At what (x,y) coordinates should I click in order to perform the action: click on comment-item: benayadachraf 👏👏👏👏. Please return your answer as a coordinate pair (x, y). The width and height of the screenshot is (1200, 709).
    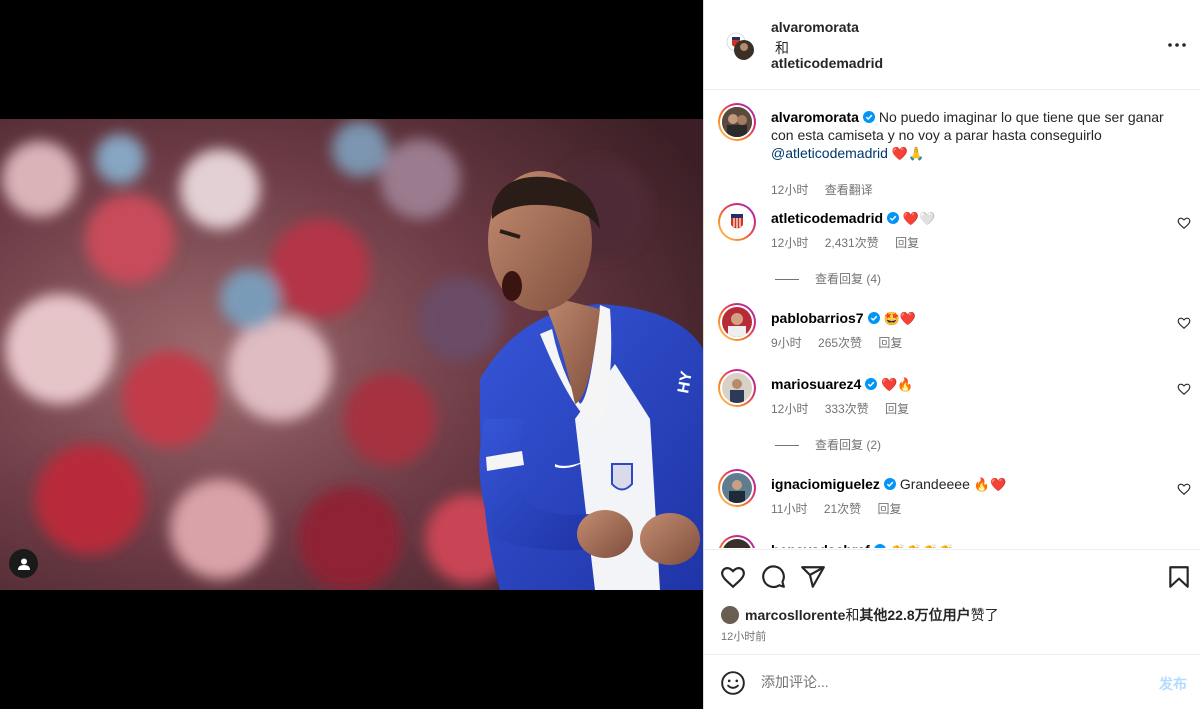
    Looking at the image, I should click on (952, 541).